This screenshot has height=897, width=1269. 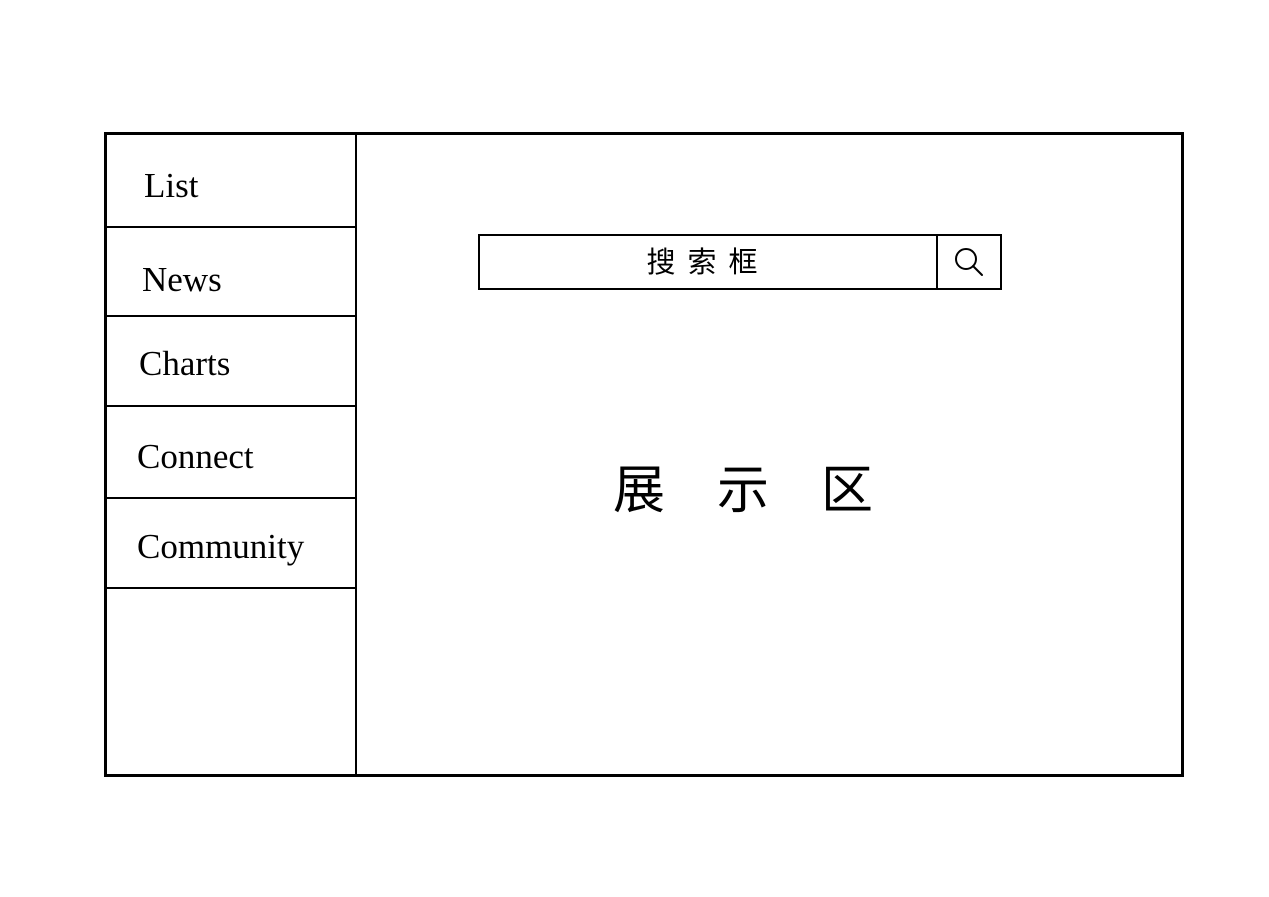 What do you see at coordinates (171, 185) in the screenshot?
I see `sidebar-item-label: List` at bounding box center [171, 185].